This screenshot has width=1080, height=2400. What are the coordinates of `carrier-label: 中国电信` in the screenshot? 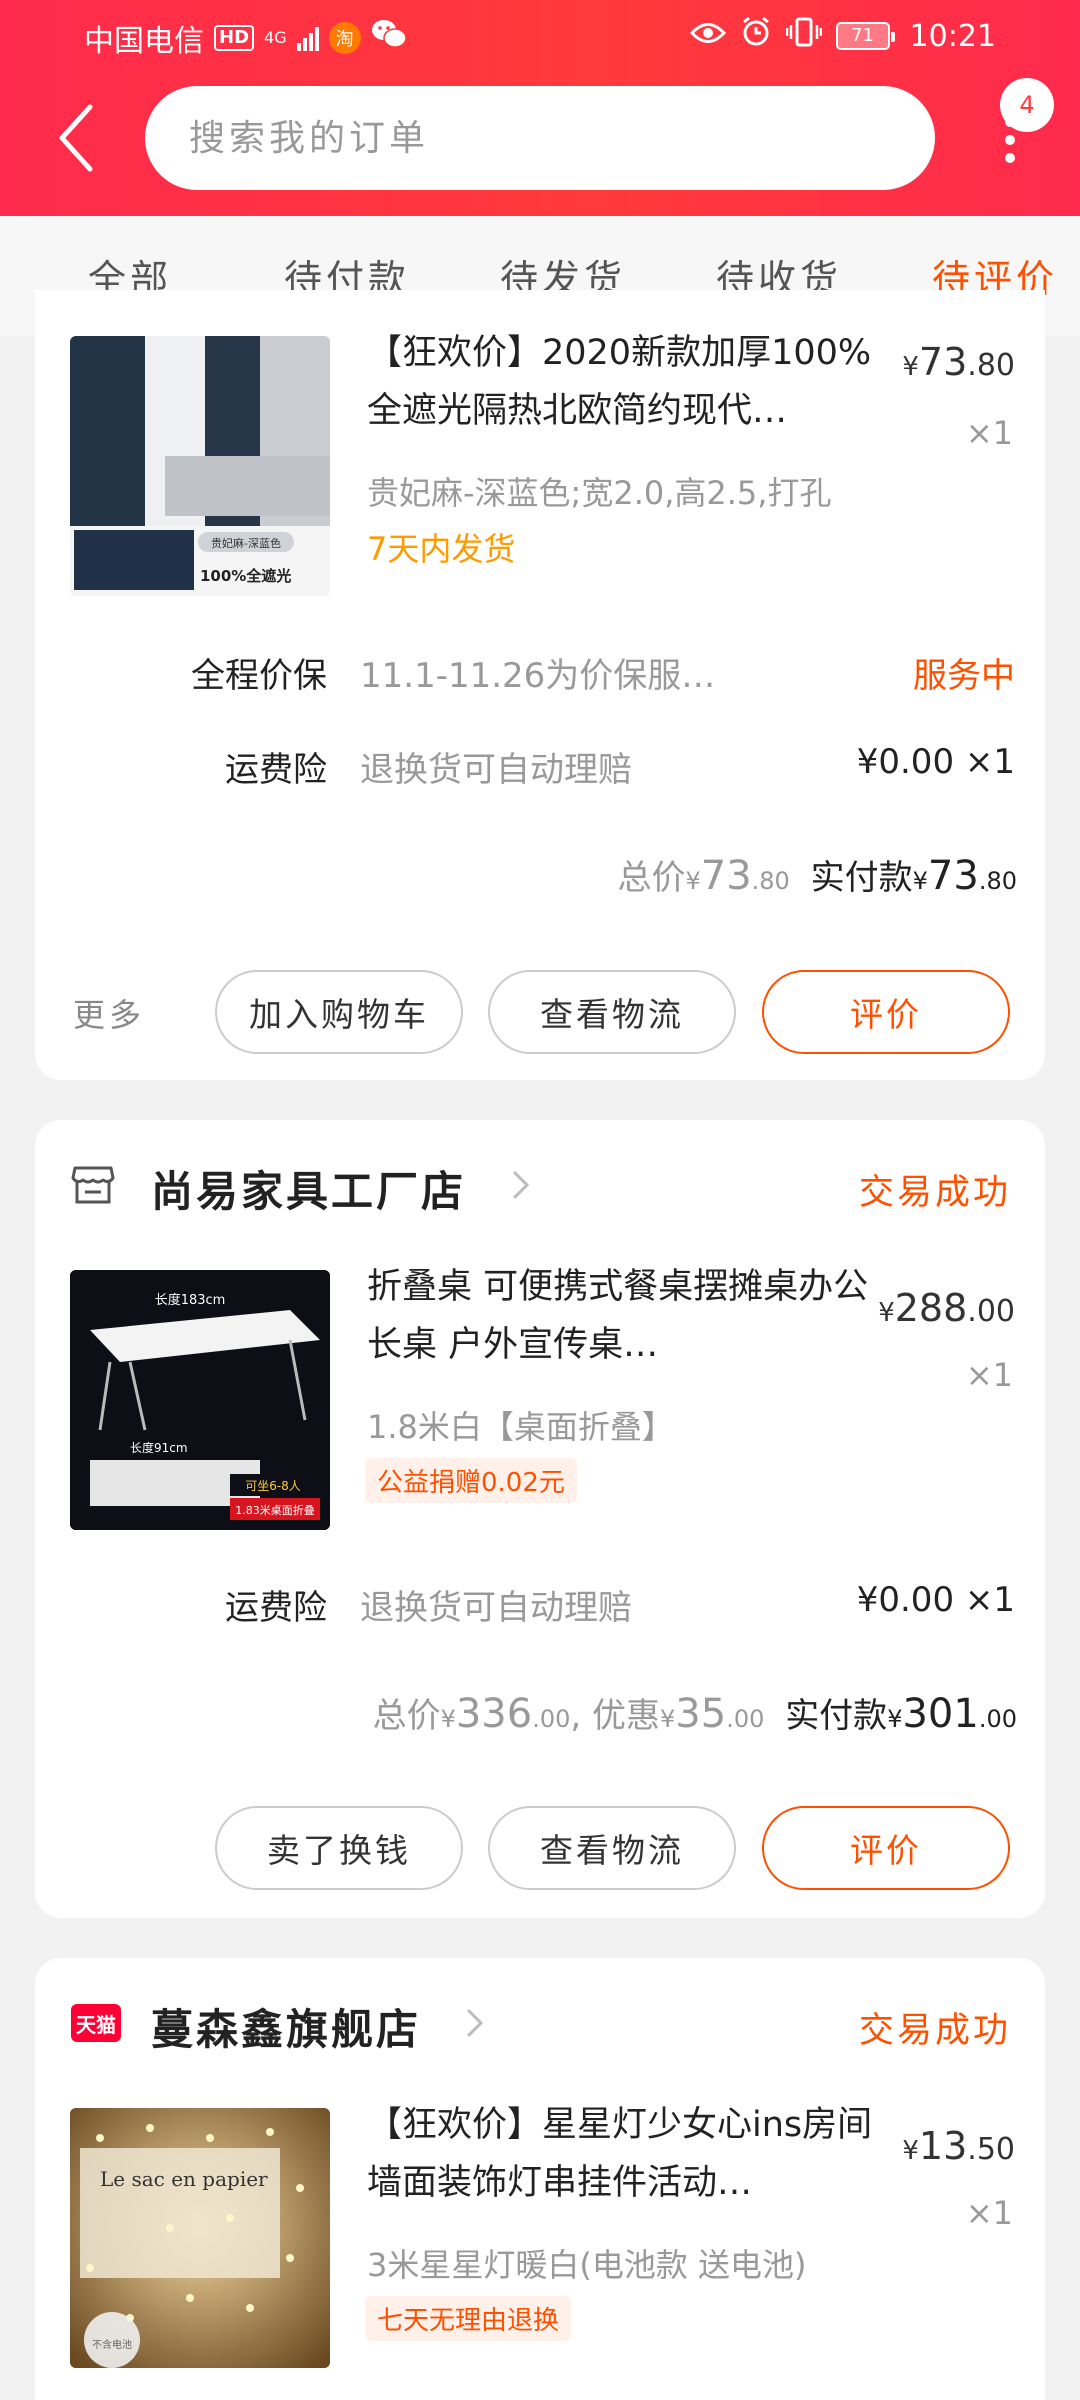 It's located at (144, 41).